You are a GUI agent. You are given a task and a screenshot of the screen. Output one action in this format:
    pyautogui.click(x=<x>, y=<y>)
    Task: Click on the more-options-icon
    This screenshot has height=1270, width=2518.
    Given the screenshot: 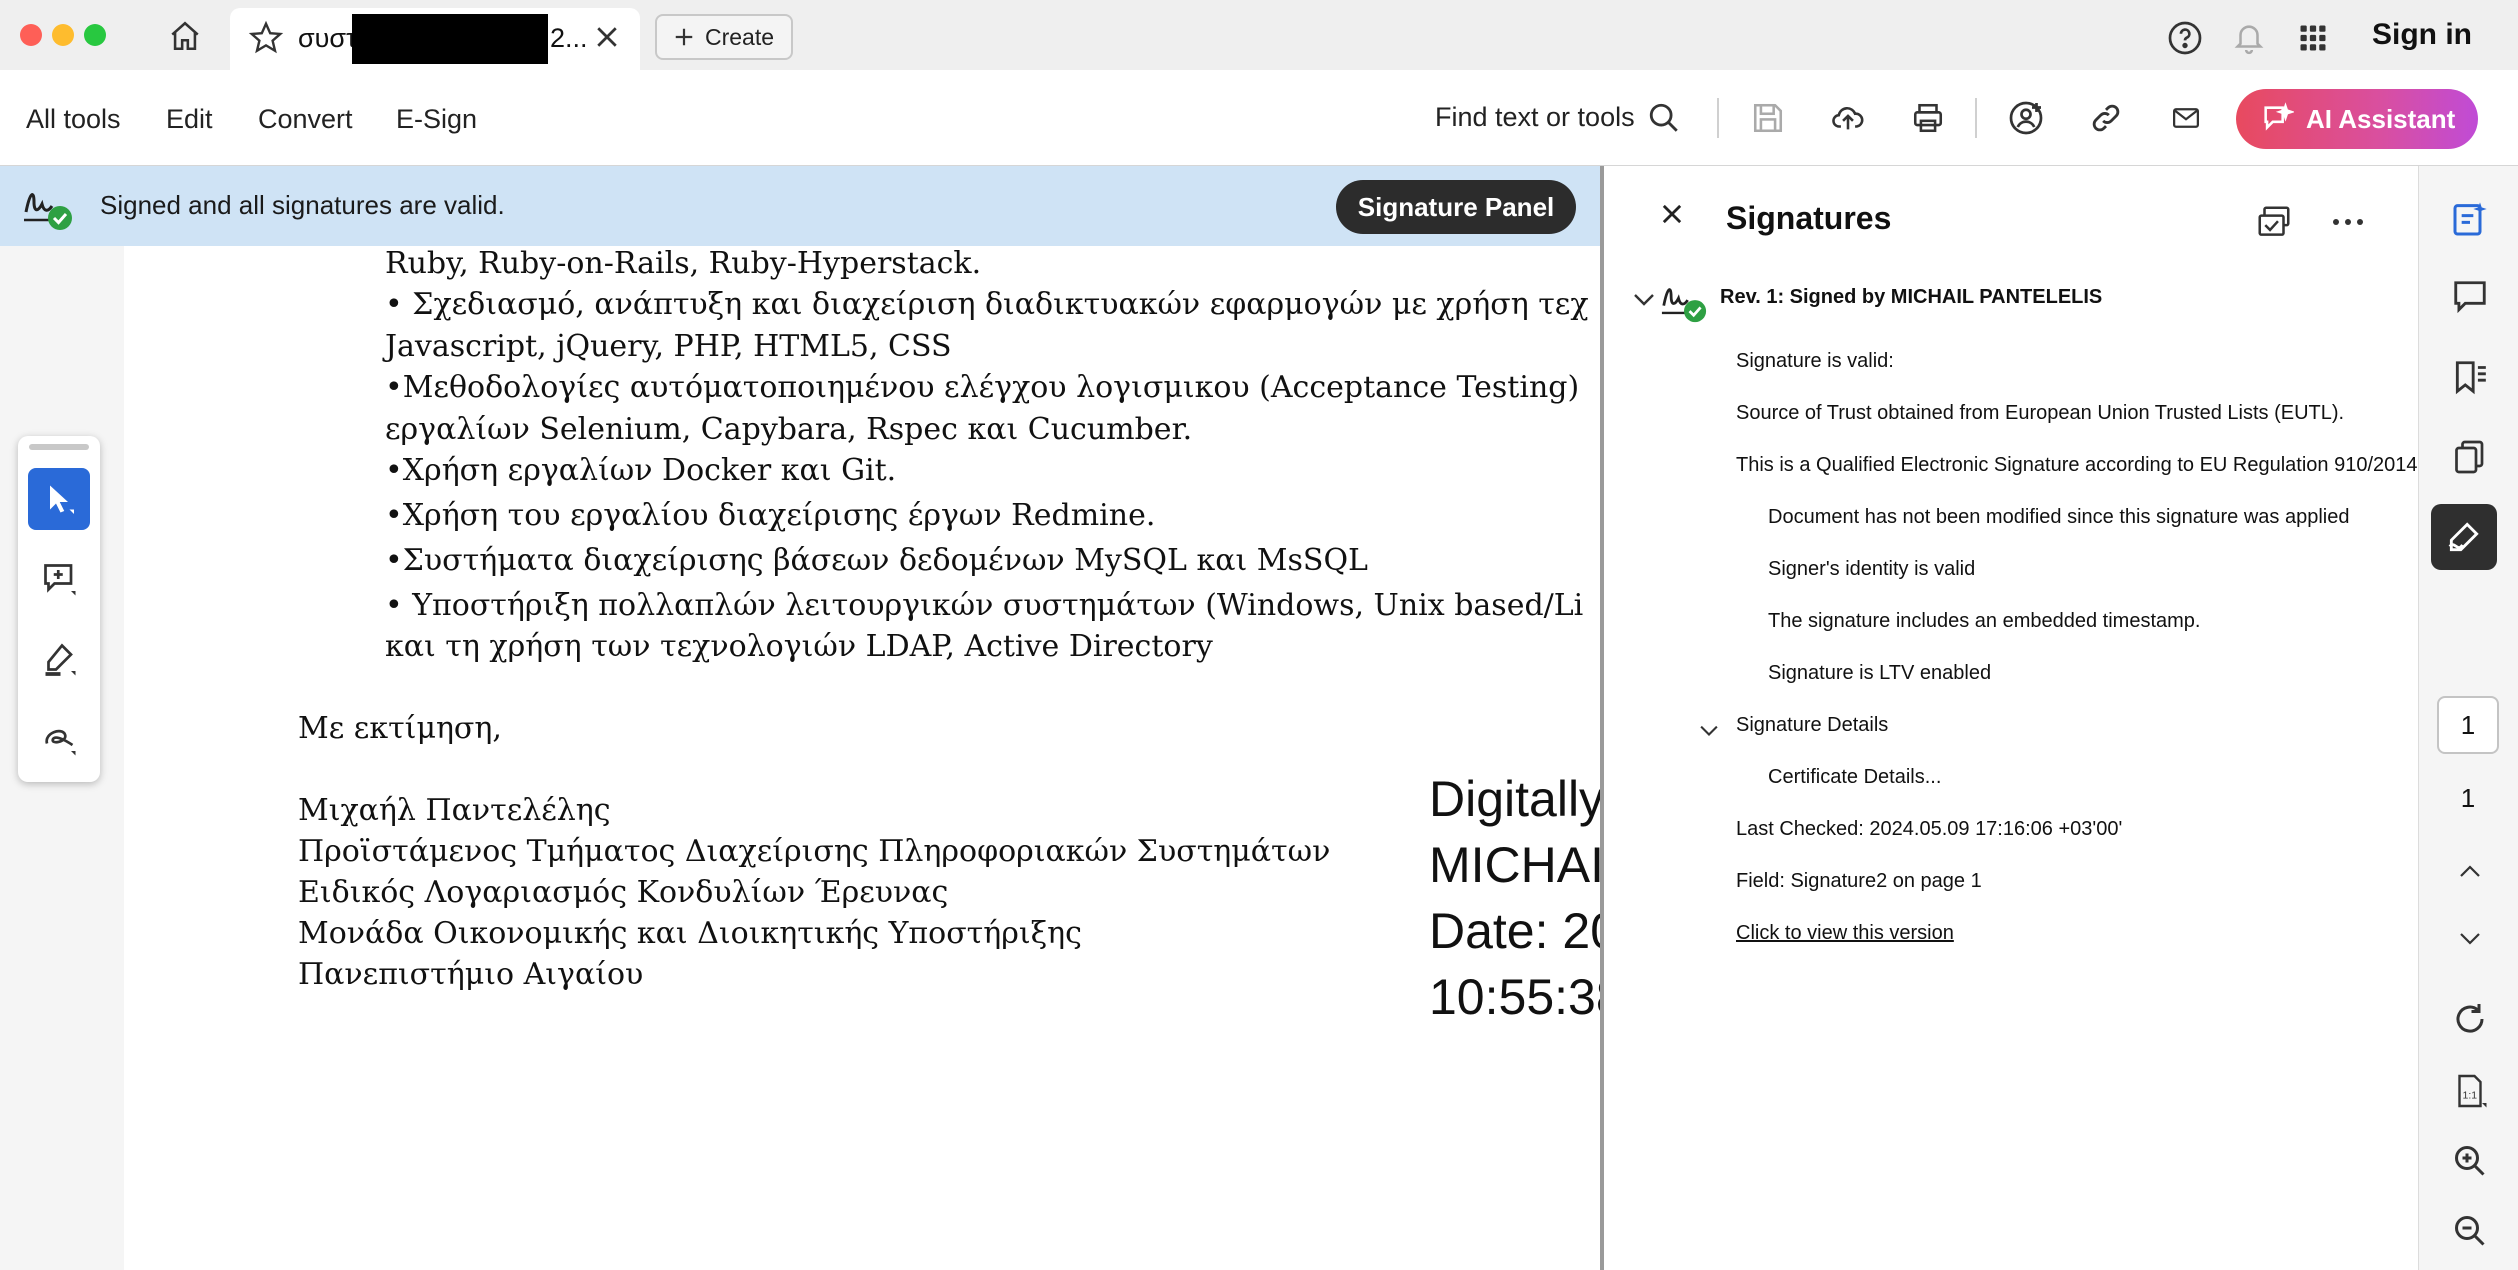 What is the action you would take?
    pyautogui.click(x=2348, y=222)
    